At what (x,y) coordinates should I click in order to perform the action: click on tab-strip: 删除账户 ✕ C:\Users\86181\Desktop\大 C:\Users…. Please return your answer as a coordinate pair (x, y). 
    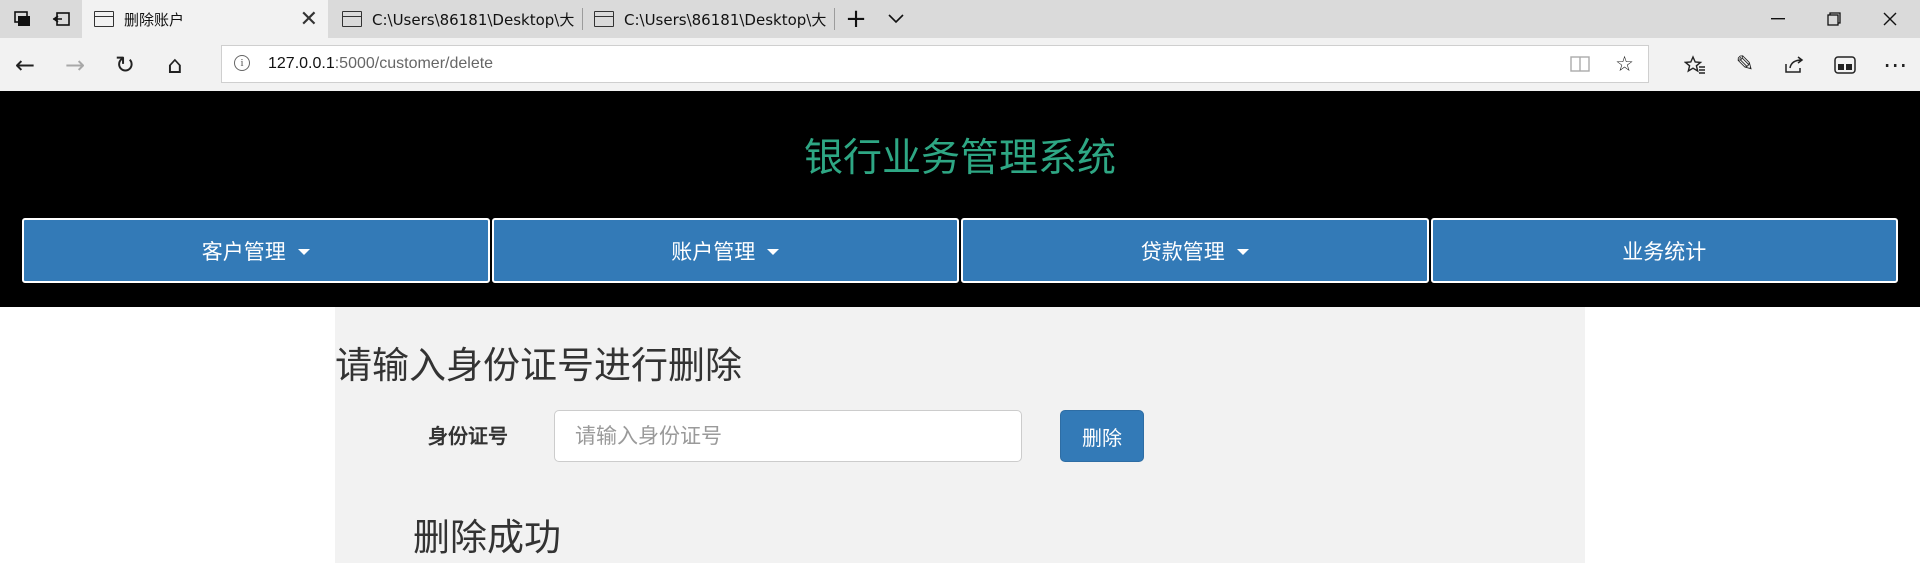
    Looking at the image, I should click on (960, 19).